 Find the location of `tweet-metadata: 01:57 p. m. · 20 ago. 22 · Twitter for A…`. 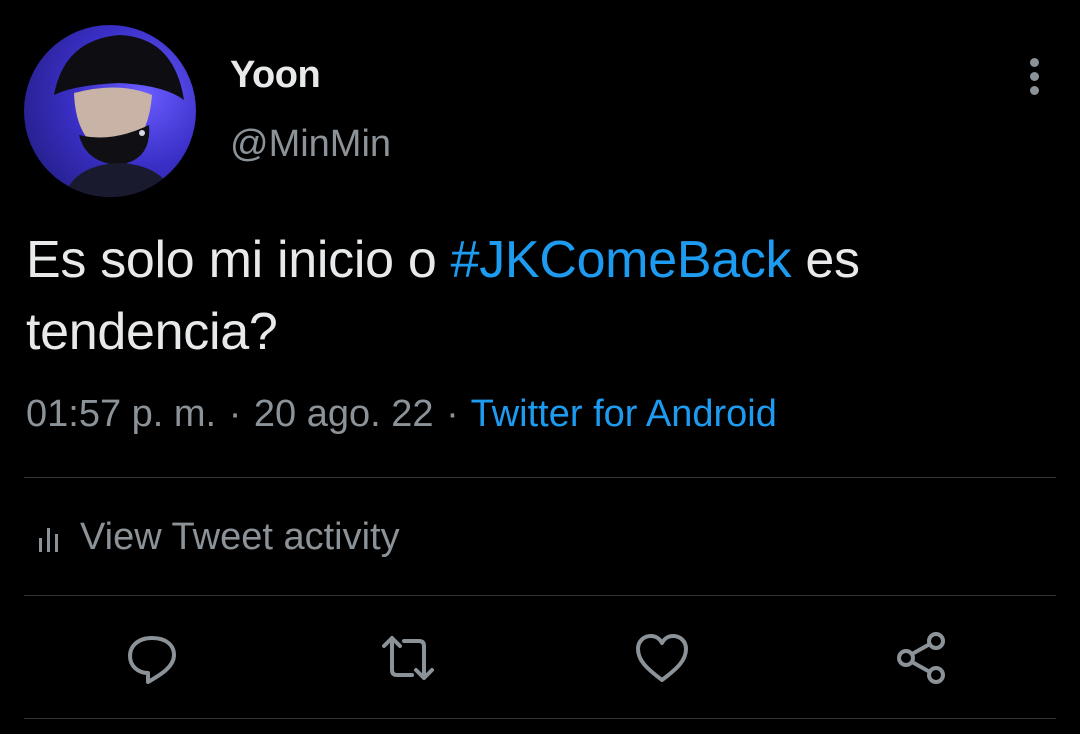

tweet-metadata: 01:57 p. m. · 20 ago. 22 · Twitter for A… is located at coordinates (401, 414).